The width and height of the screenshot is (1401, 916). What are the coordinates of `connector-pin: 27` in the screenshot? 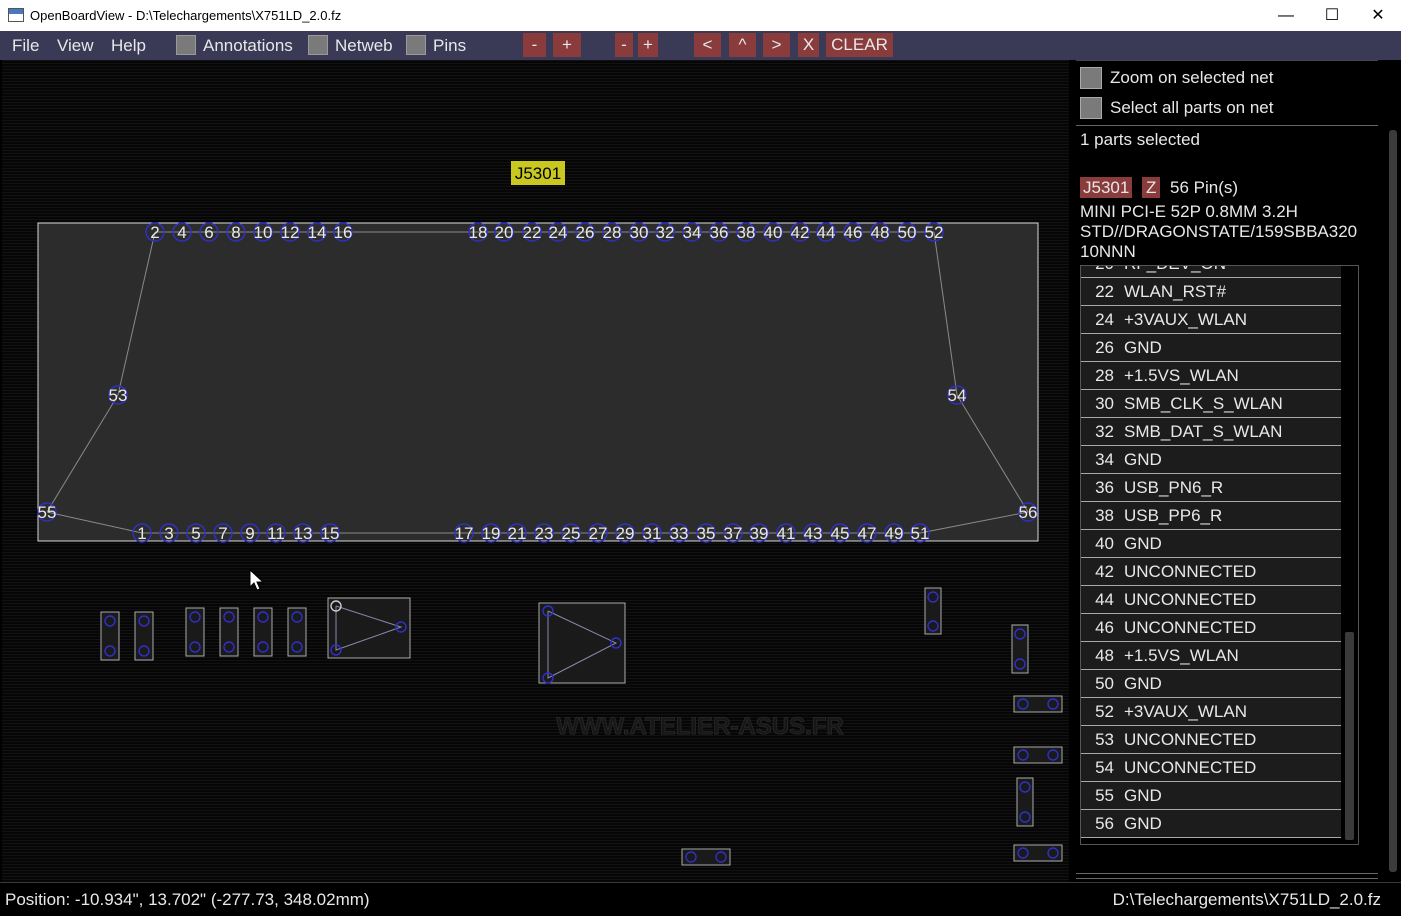 It's located at (598, 533).